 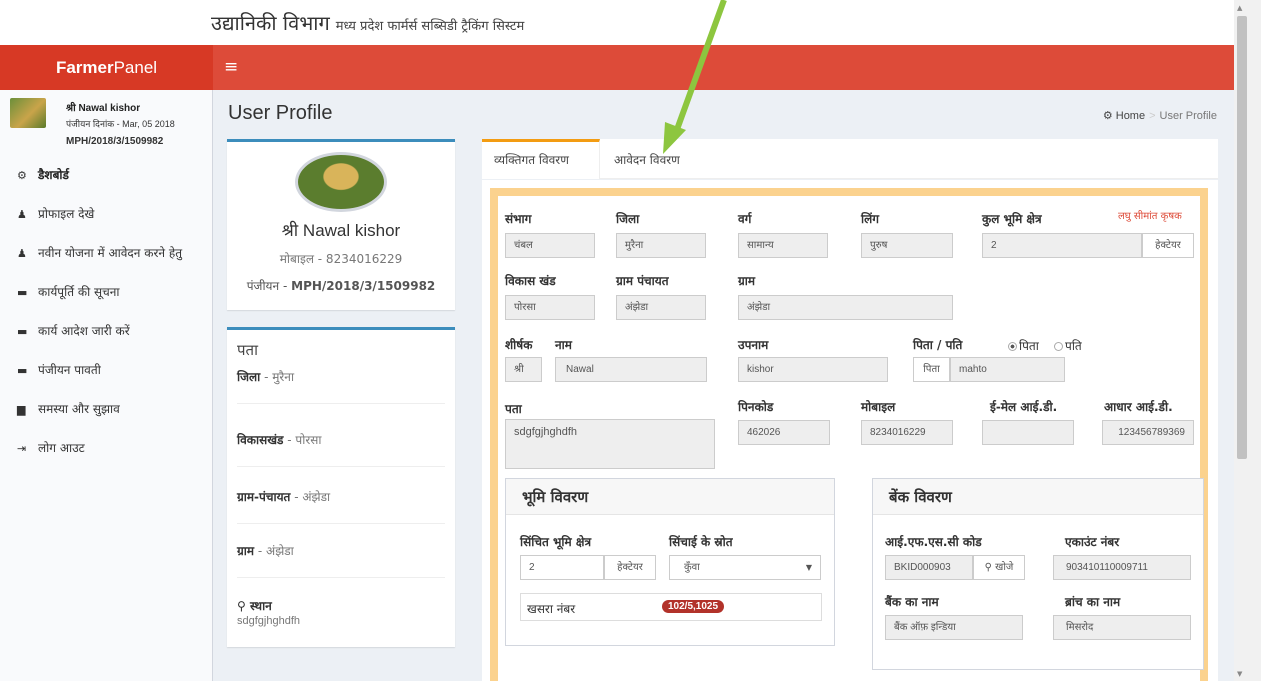 I want to click on khasra-row: खसरा नंबर 102/5,1025, so click(x=671, y=607).